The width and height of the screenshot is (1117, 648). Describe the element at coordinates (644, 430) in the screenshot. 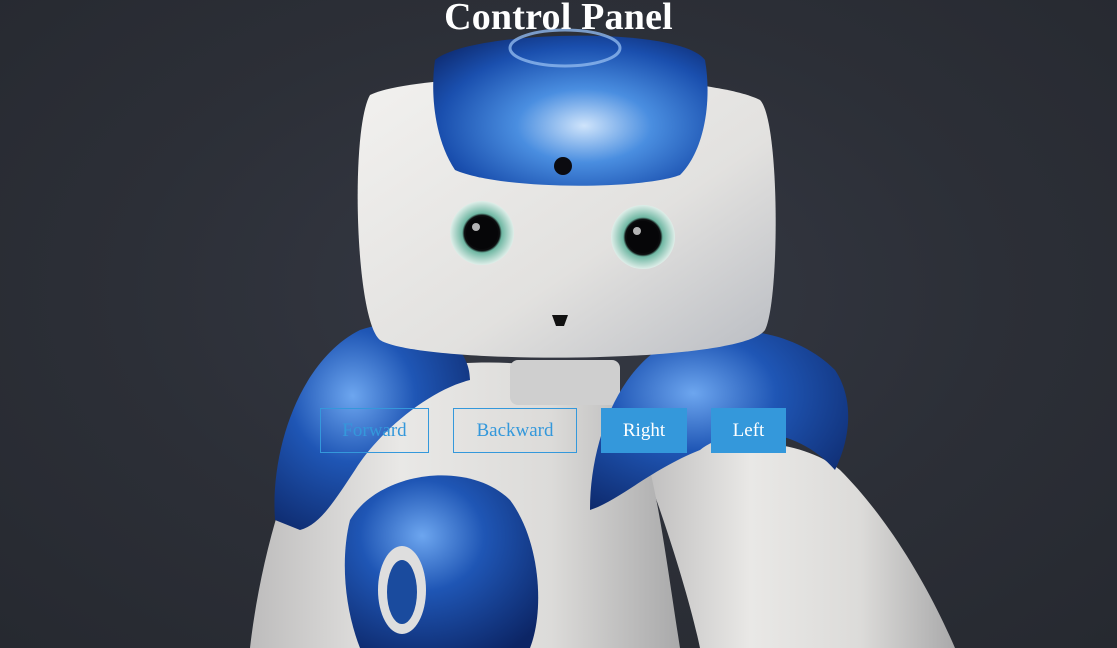

I see `right-button: Right` at that location.